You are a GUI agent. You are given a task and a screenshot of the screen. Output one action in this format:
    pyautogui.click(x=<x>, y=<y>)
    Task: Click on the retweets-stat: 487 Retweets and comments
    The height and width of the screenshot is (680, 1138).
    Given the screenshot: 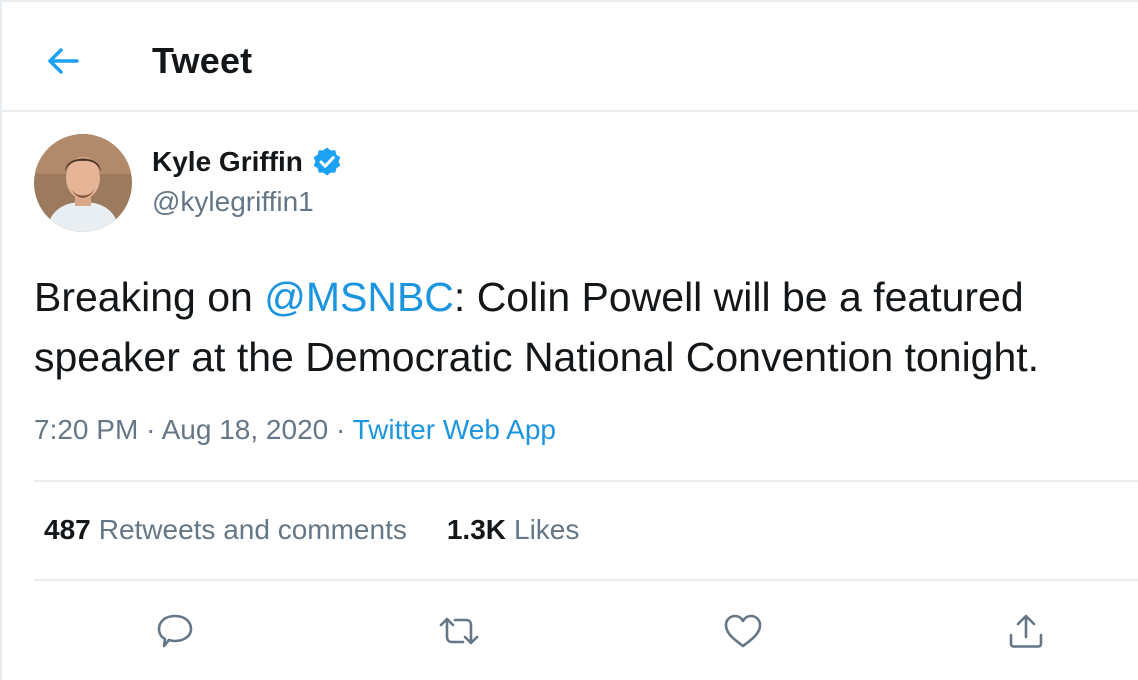 What is the action you would take?
    pyautogui.click(x=225, y=530)
    